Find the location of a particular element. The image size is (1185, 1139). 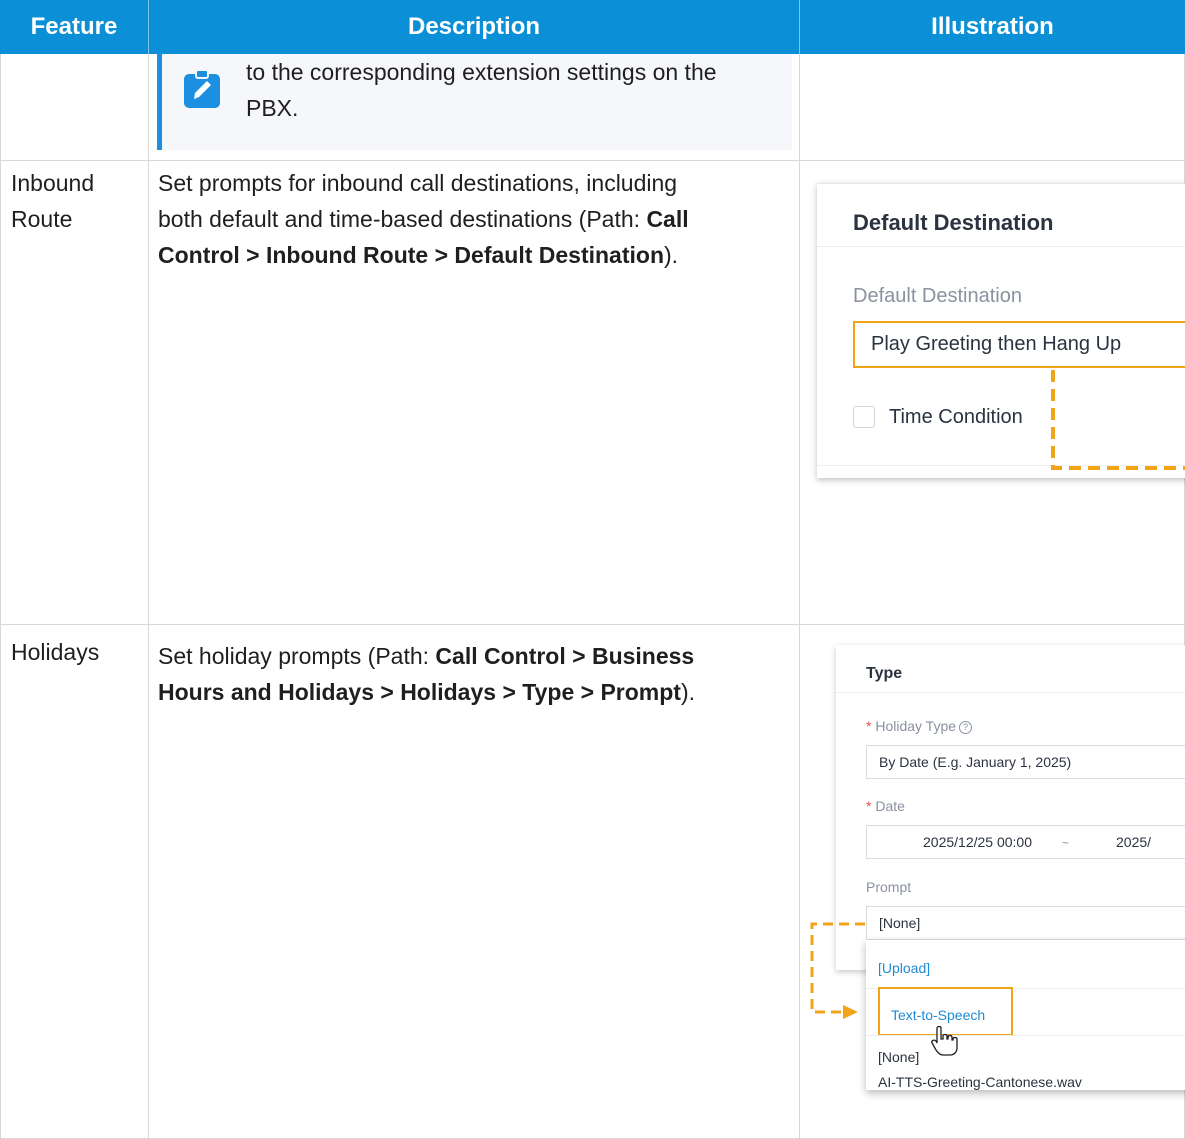

hand-cursor-icon is located at coordinates (944, 1040).